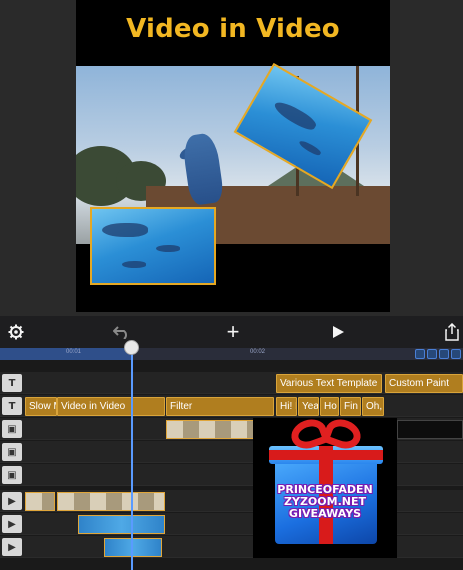  I want to click on next-marker-icon, so click(432, 354).